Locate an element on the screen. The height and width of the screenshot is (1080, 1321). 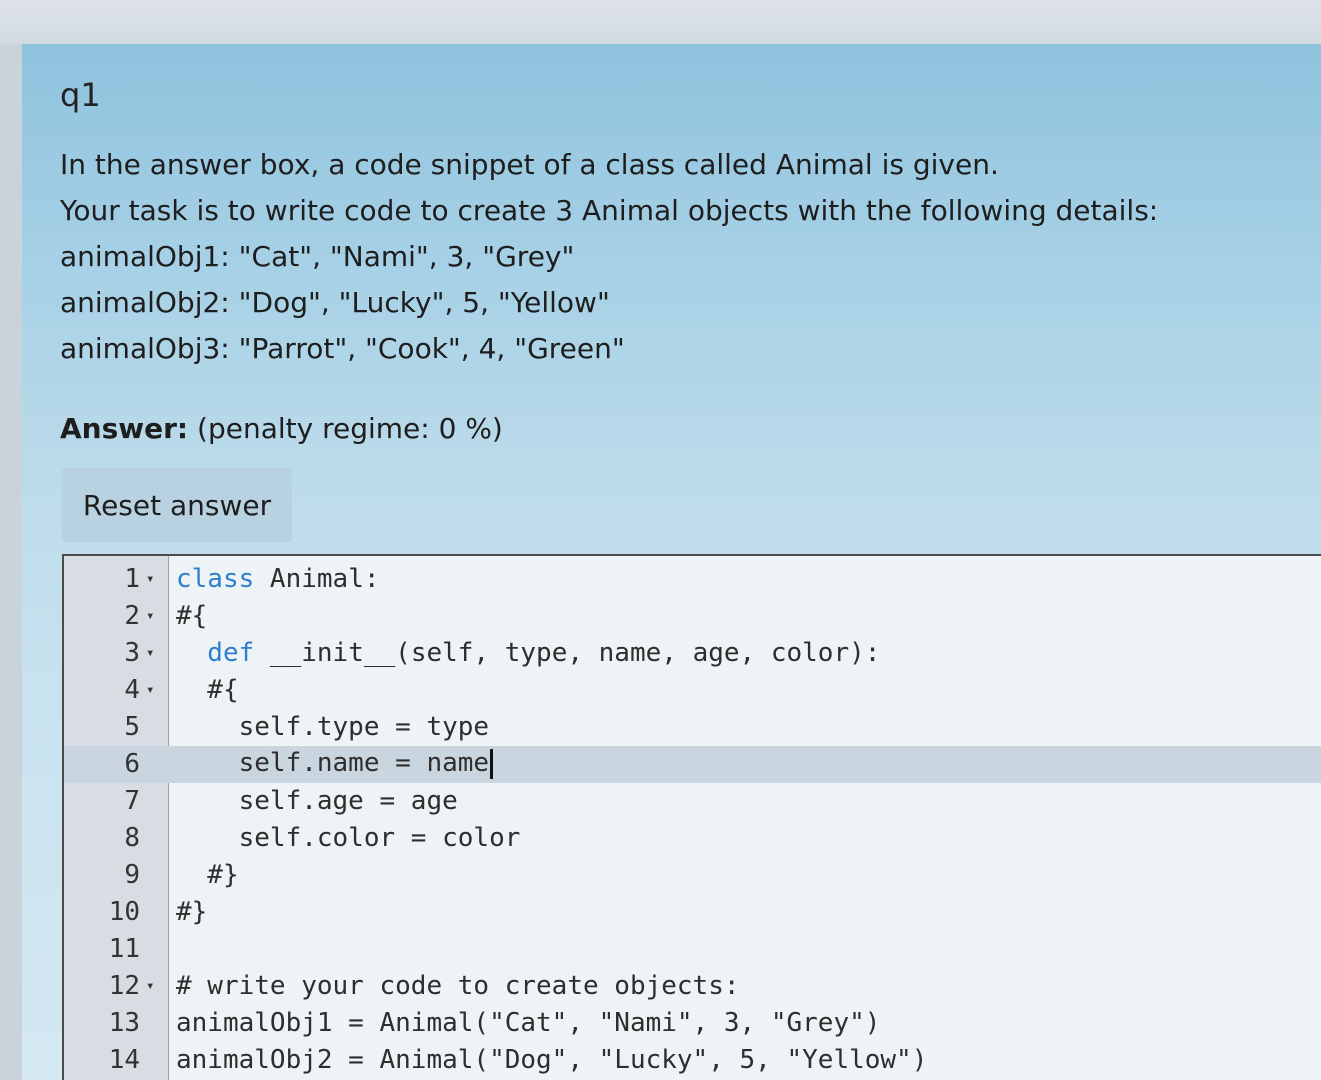
code-text: class Animal: is located at coordinates (274, 579).